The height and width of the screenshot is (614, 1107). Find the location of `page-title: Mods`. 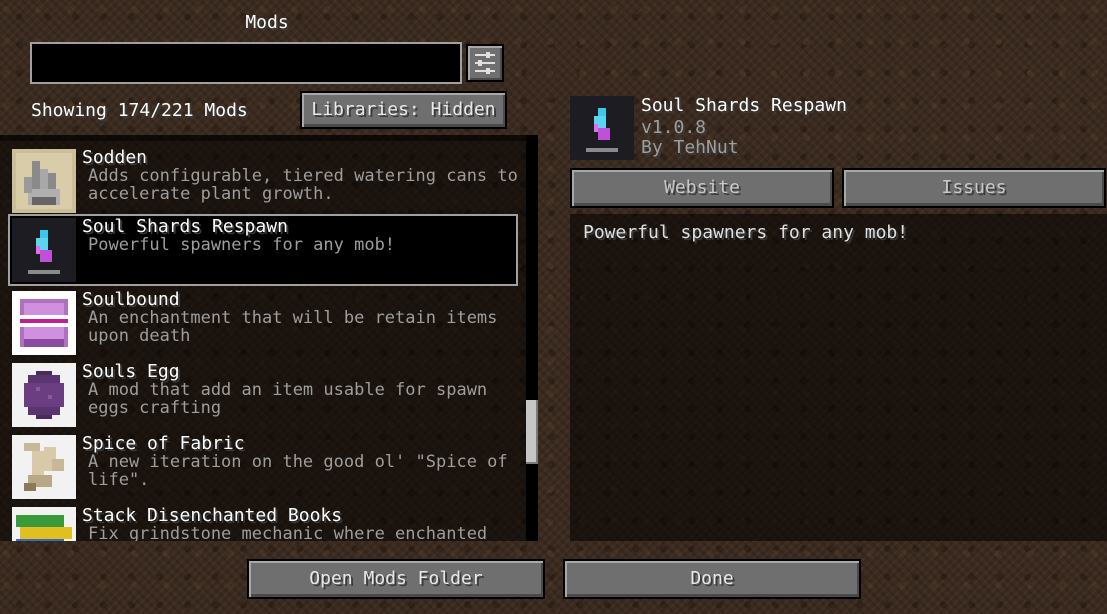

page-title: Mods is located at coordinates (267, 22).